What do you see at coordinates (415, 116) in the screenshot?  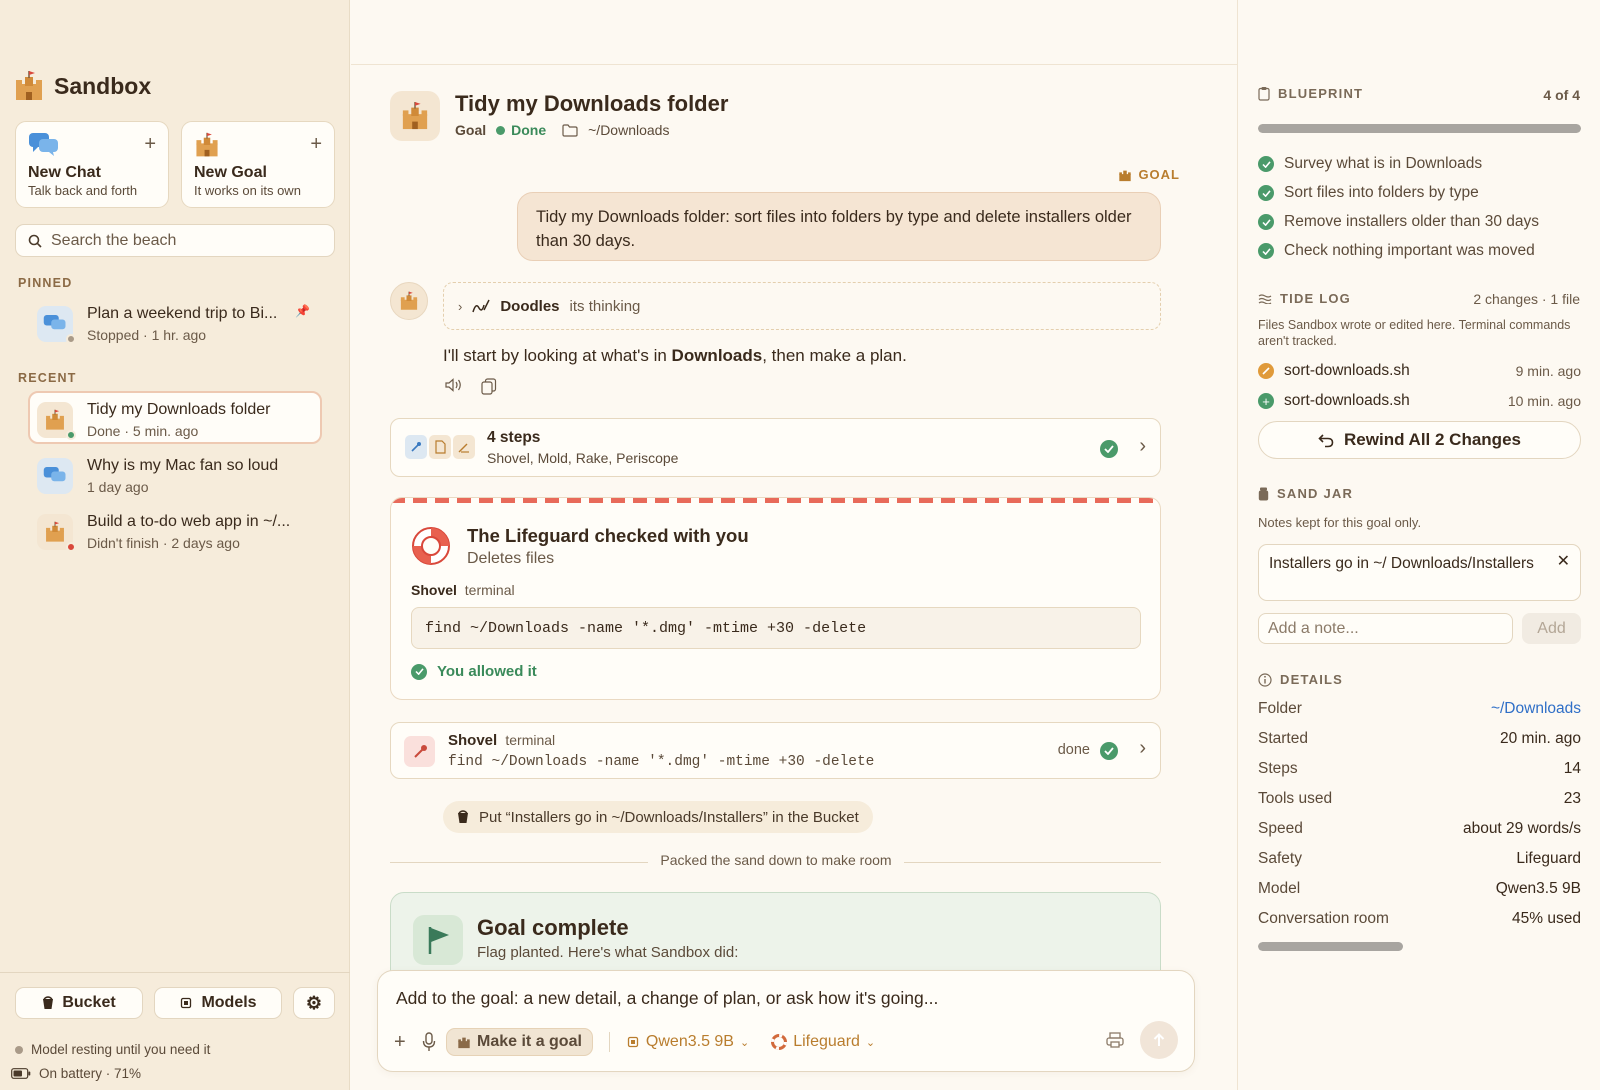 I see `goal-icon` at bounding box center [415, 116].